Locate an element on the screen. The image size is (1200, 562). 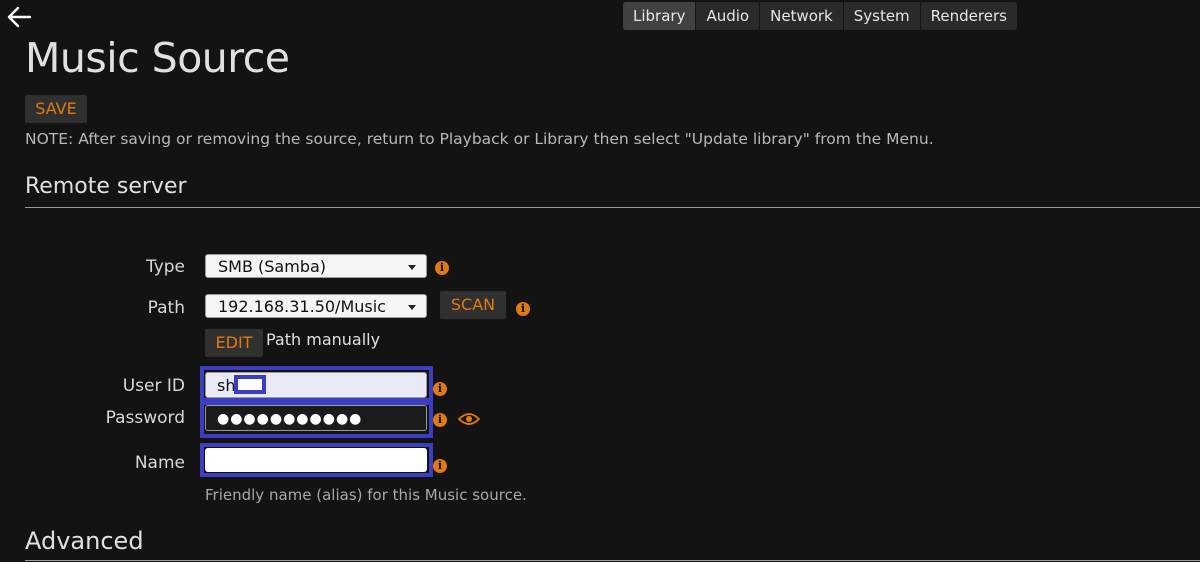
path-select-value: 192.168.31.50/Music is located at coordinates (302, 306).